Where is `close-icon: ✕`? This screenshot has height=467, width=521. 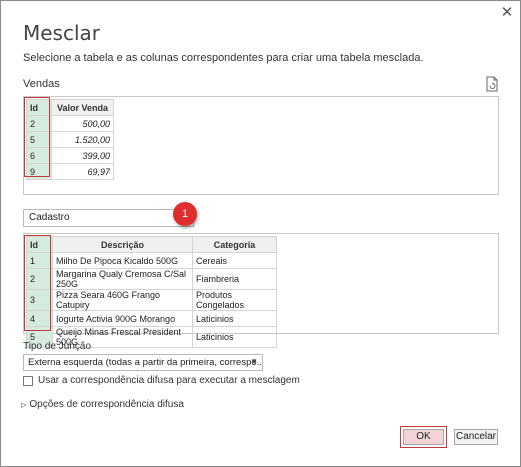 close-icon: ✕ is located at coordinates (507, 13).